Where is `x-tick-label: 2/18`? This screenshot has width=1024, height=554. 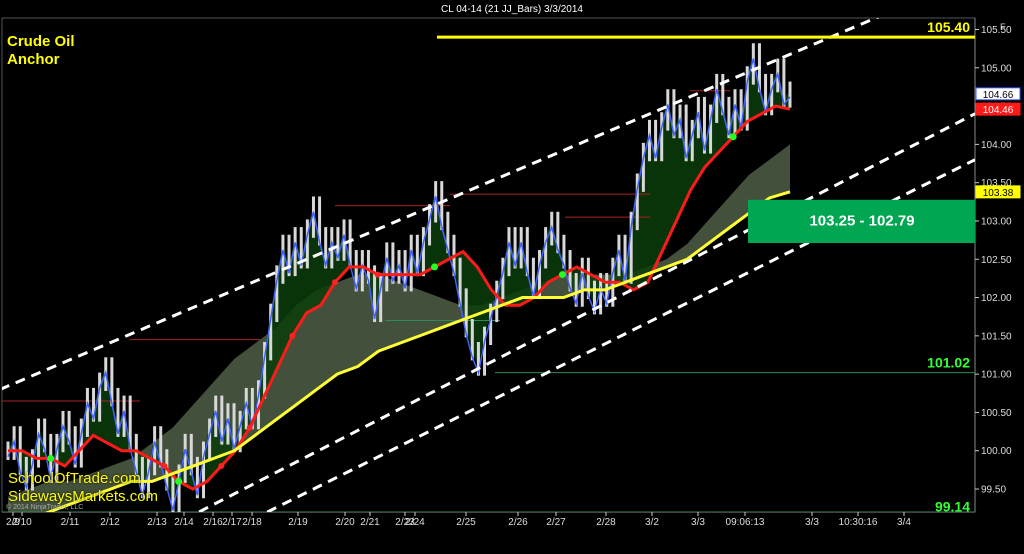 x-tick-label: 2/18 is located at coordinates (252, 522).